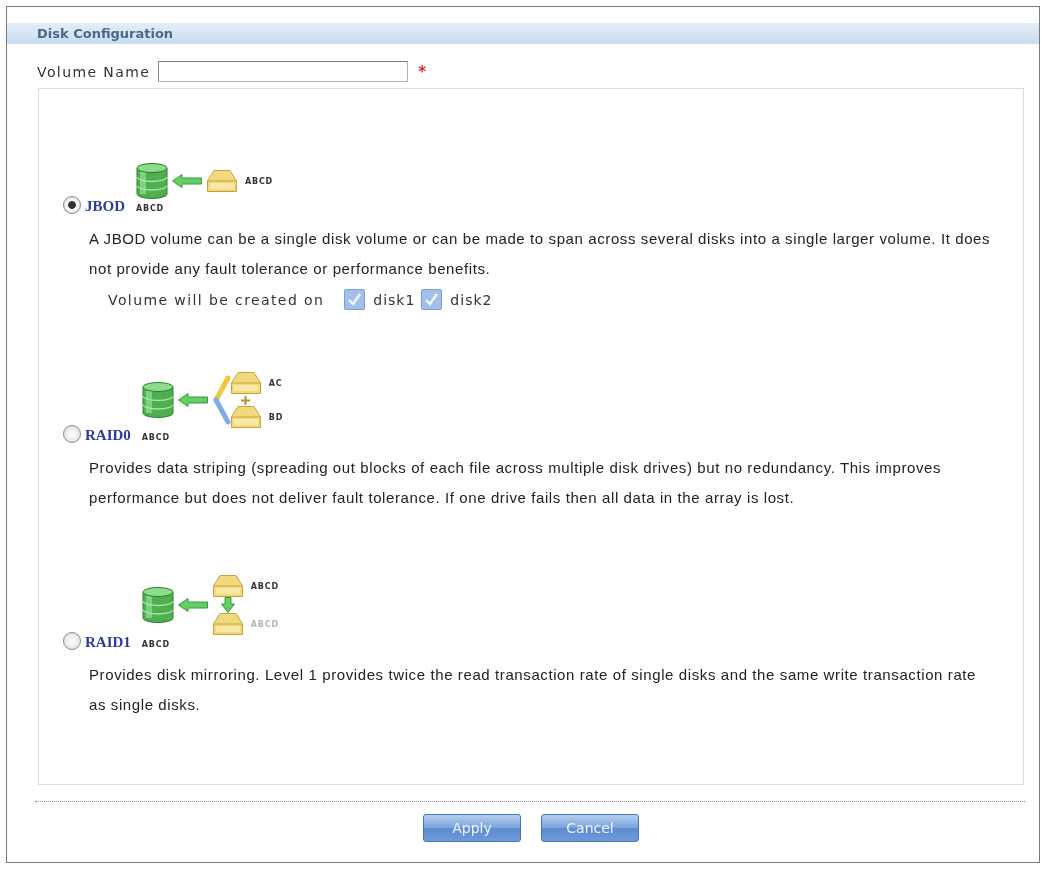  Describe the element at coordinates (227, 605) in the screenshot. I see `down-arrow-icon` at that location.